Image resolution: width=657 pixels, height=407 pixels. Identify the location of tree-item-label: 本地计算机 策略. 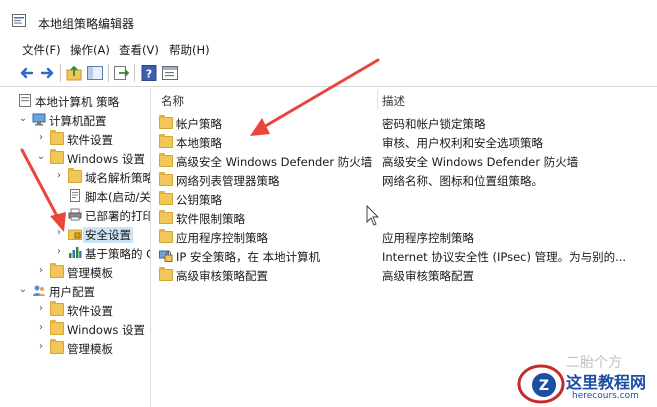
(77, 102).